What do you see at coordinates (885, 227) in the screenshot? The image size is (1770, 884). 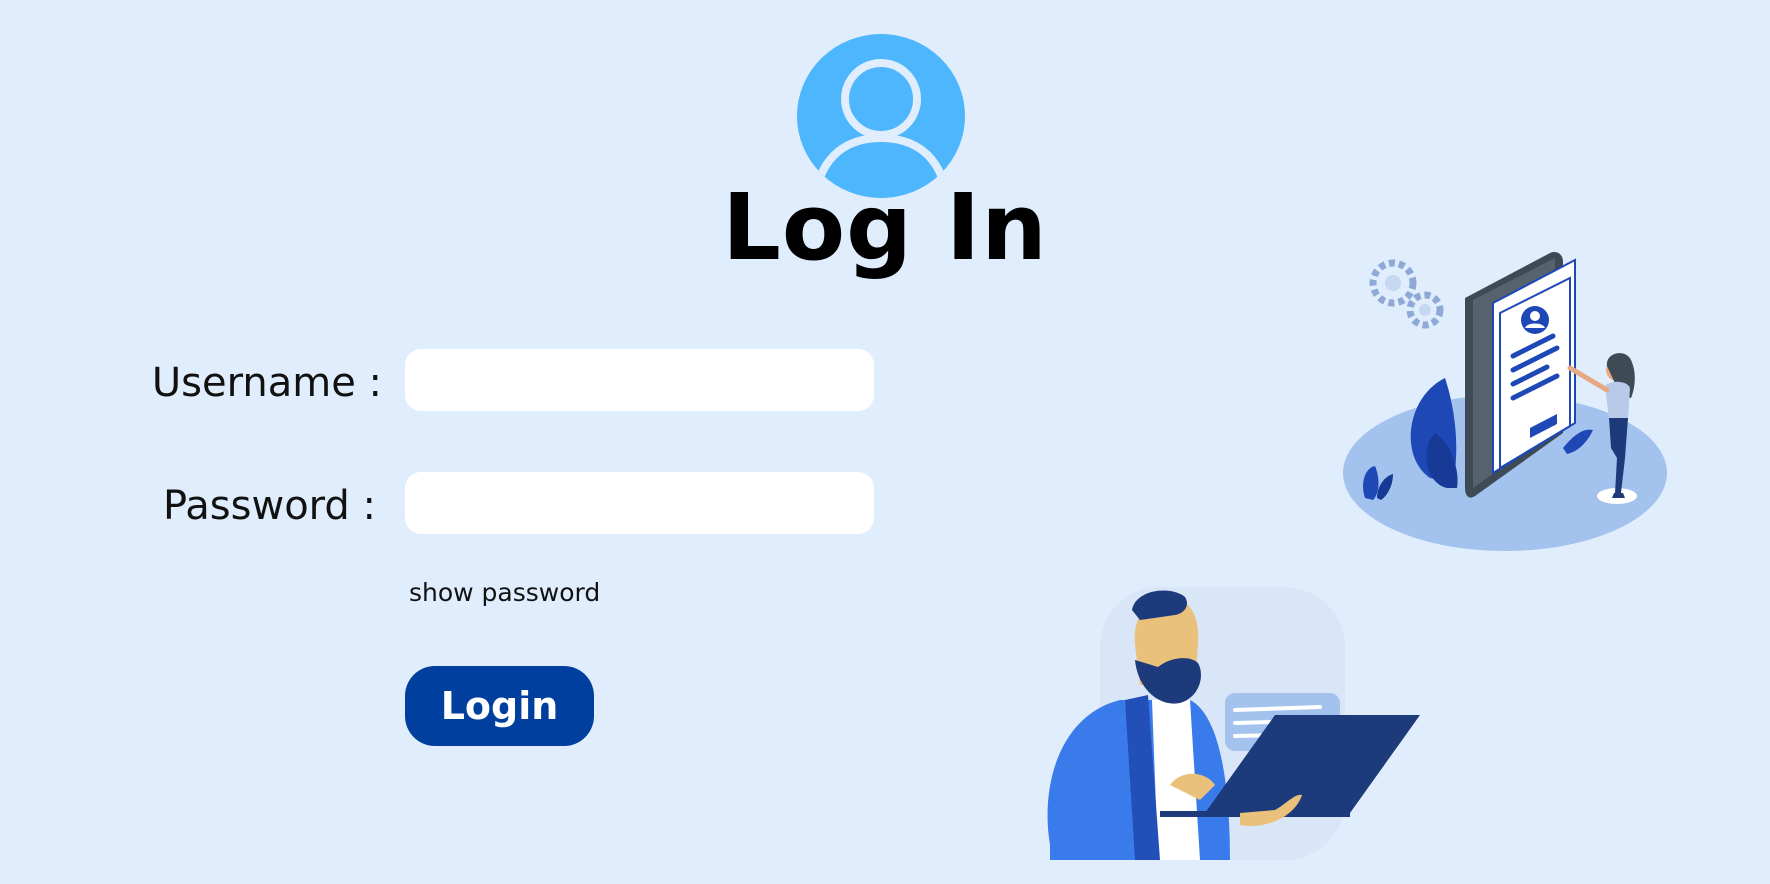 I see `page-title: Log In` at bounding box center [885, 227].